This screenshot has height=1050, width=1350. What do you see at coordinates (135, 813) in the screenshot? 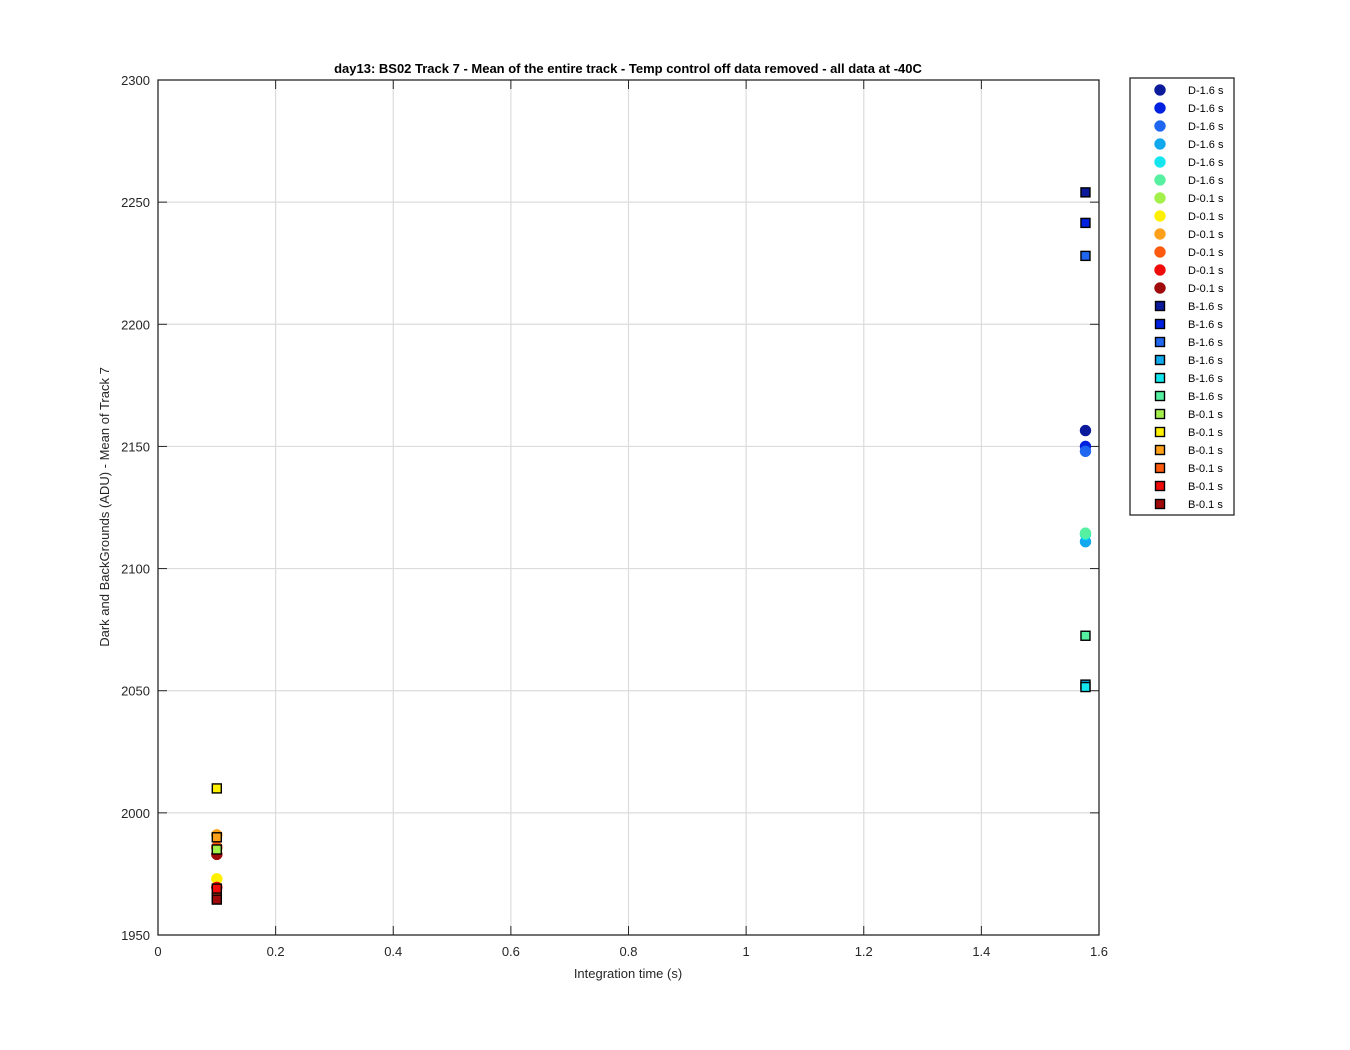
I see `y-tick-label: 2000` at bounding box center [135, 813].